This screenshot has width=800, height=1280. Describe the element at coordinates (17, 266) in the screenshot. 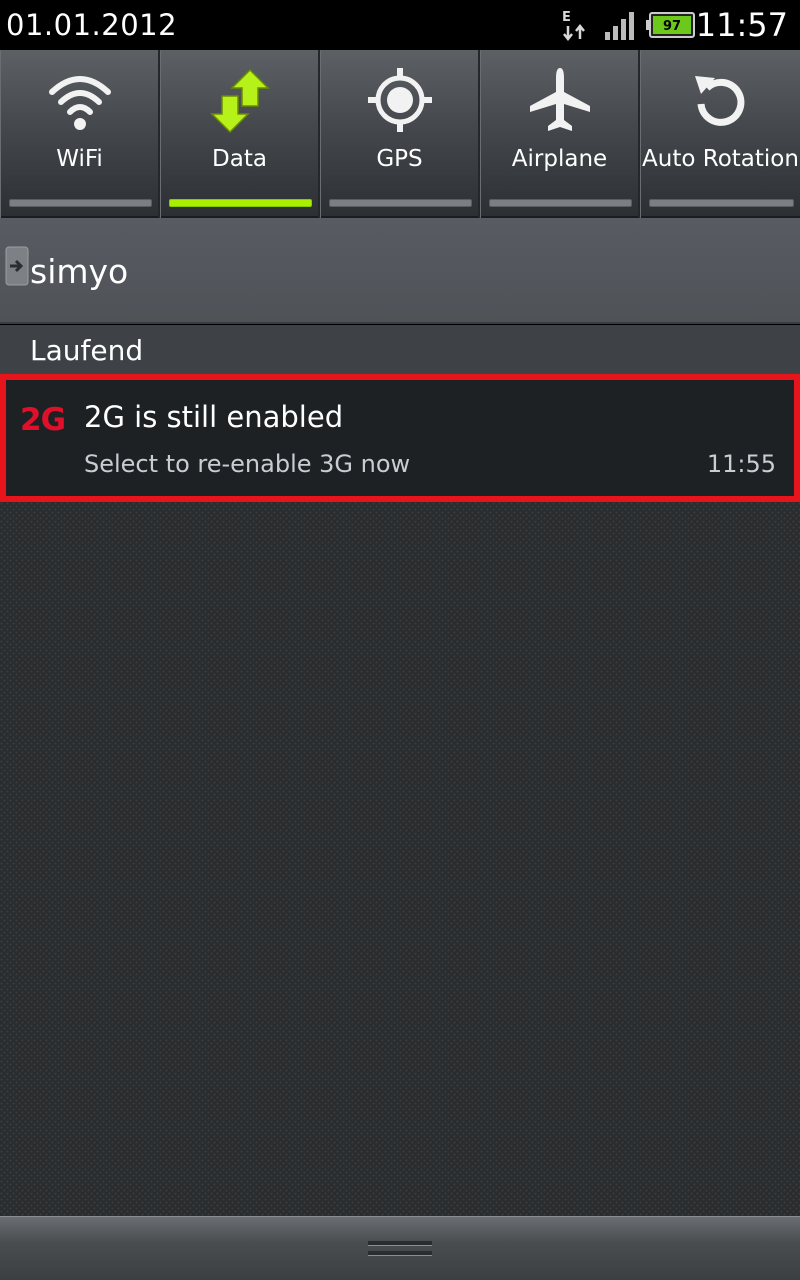

I see `sim-icon` at that location.